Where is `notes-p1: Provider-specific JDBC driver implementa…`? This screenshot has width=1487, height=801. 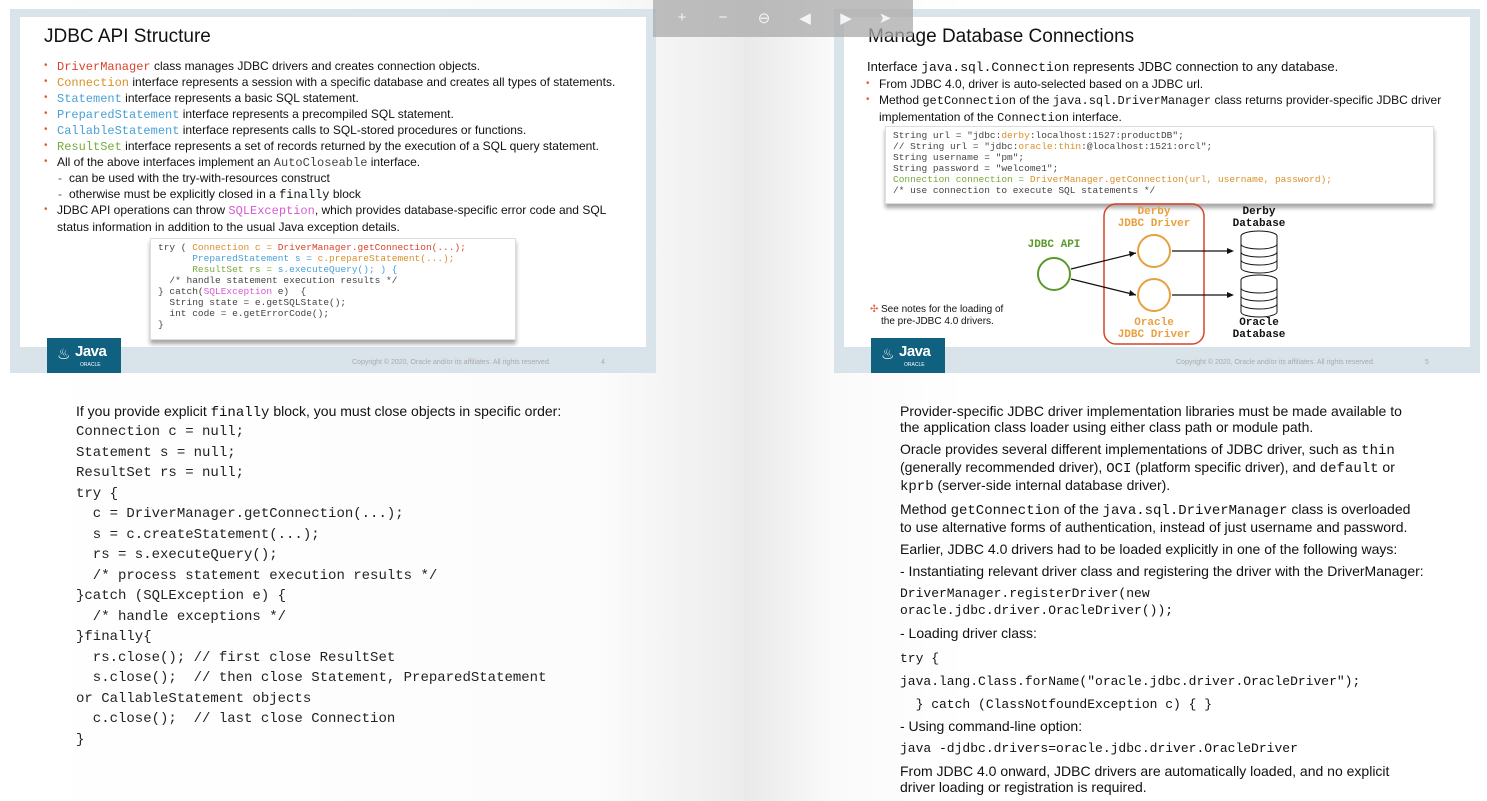
notes-p1: Provider-specific JDBC driver implementa… is located at coordinates (1151, 419).